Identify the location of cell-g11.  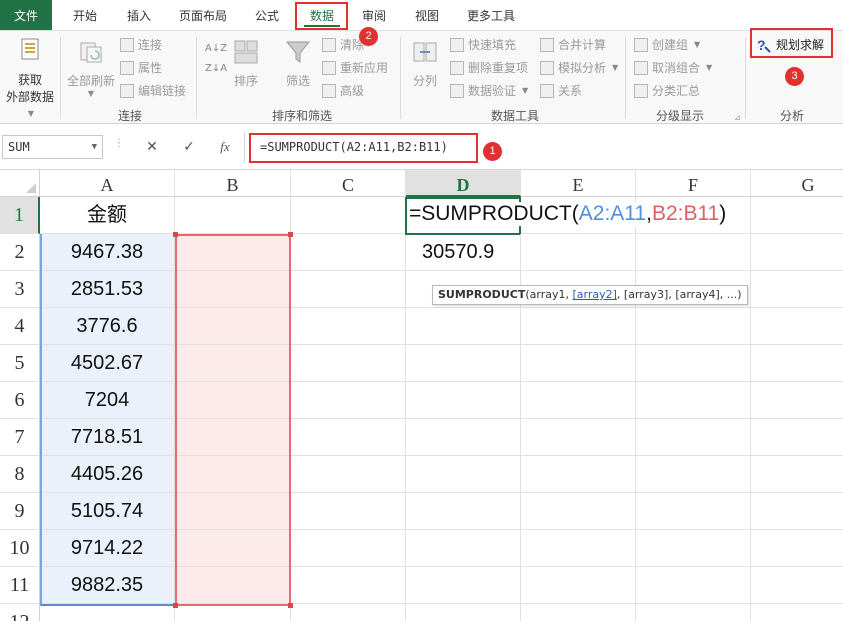
(797, 585).